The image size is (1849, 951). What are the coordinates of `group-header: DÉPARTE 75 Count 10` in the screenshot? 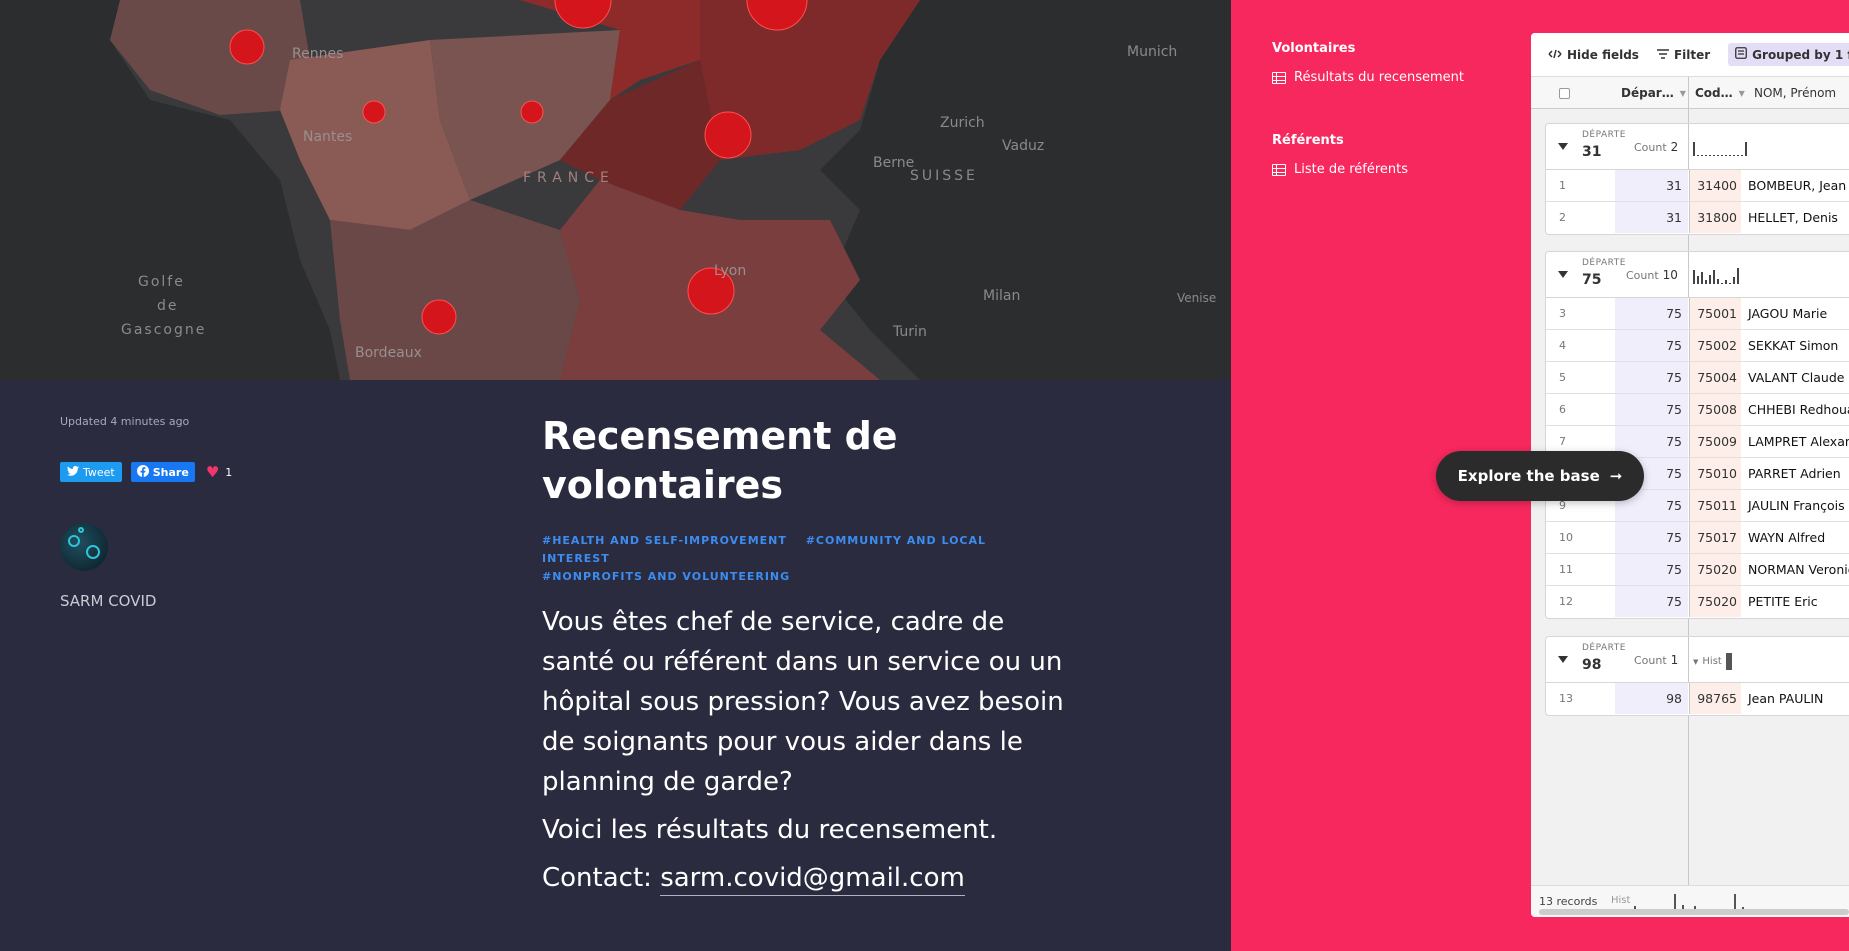 It's located at (1697, 275).